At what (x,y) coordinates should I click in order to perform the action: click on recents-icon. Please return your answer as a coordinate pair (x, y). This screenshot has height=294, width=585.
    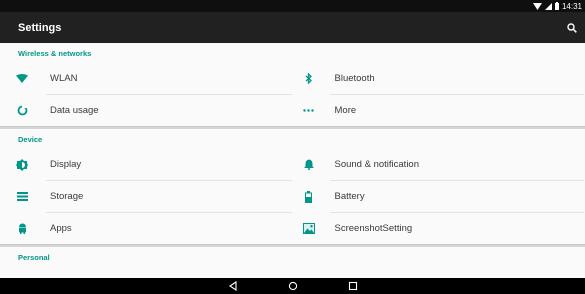
    Looking at the image, I should click on (353, 286).